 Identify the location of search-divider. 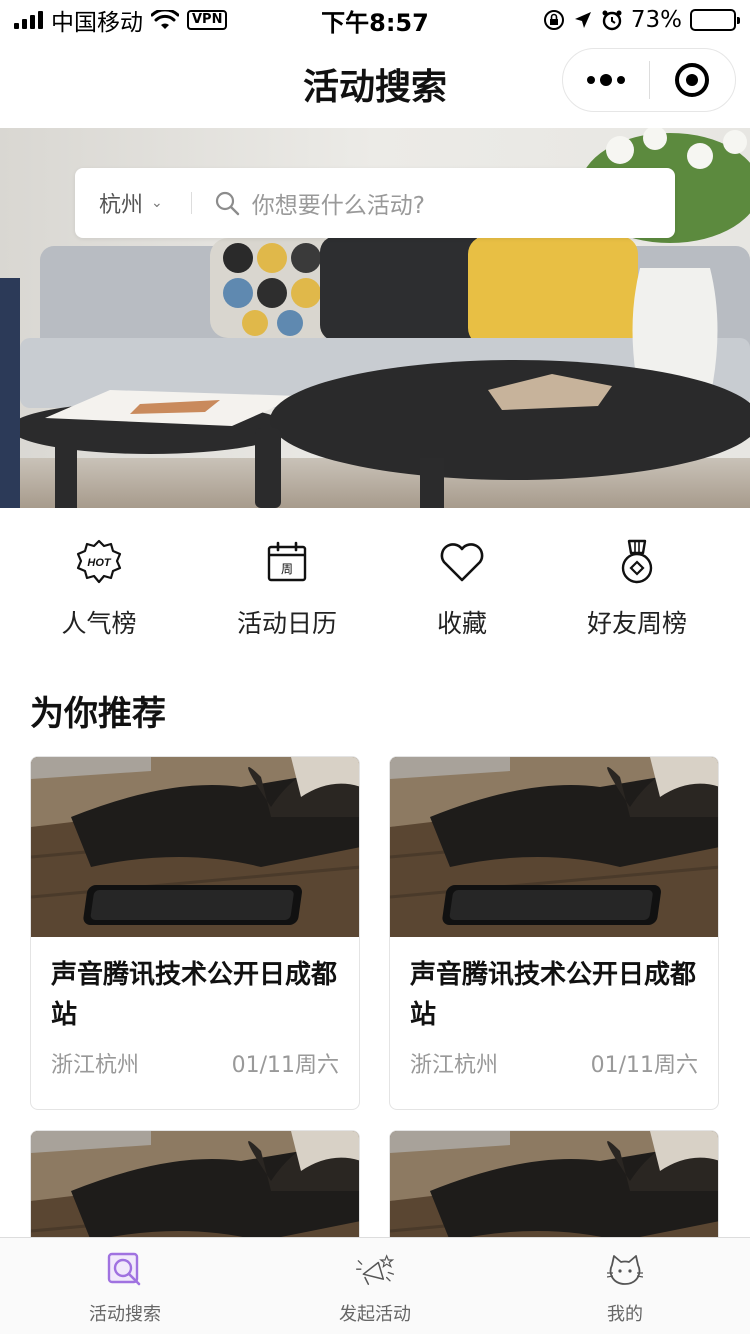
(191, 203).